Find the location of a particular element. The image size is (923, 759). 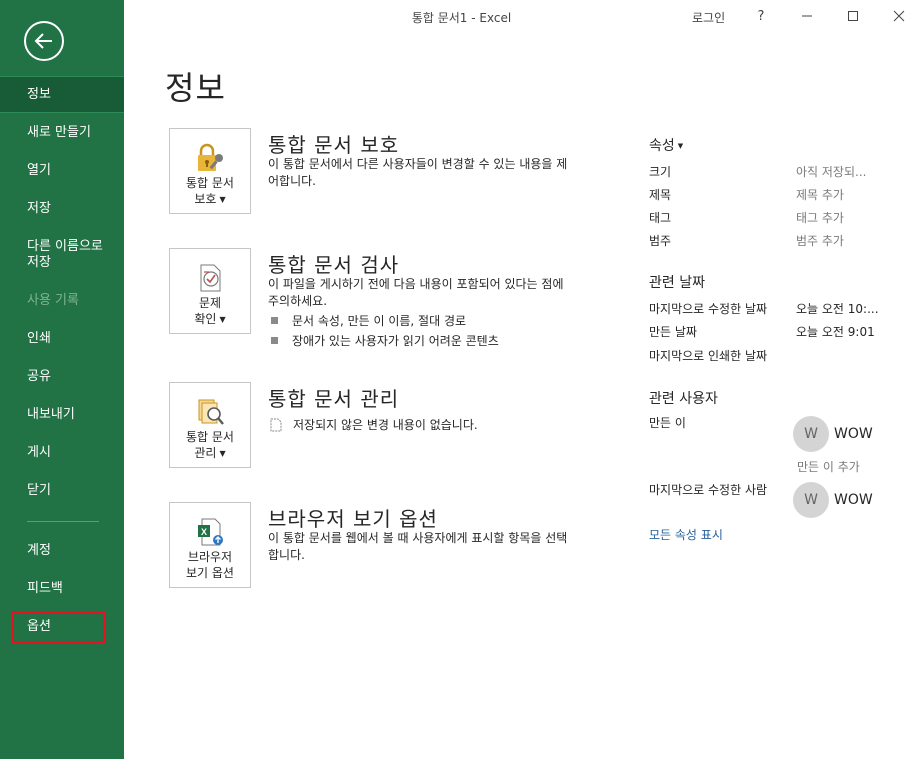

modified-date-label: 마지막으로 수정한 날짜 is located at coordinates (708, 309).